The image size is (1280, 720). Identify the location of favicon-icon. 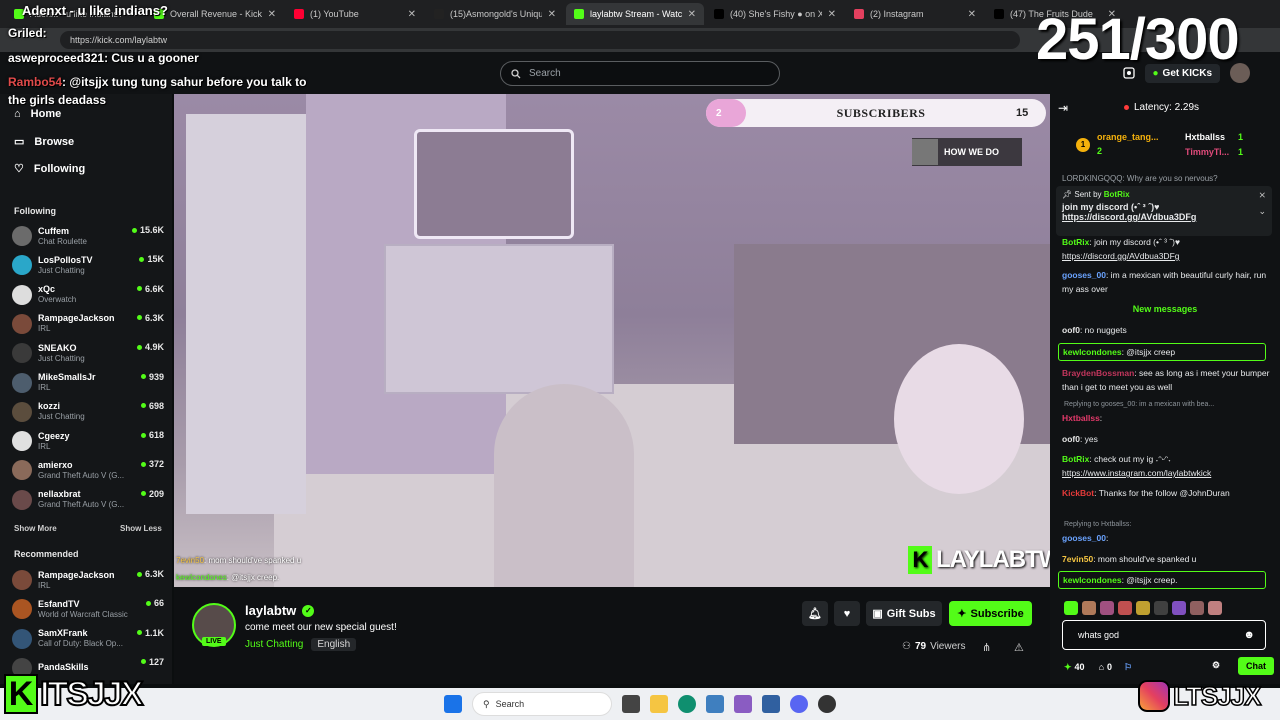
(859, 14).